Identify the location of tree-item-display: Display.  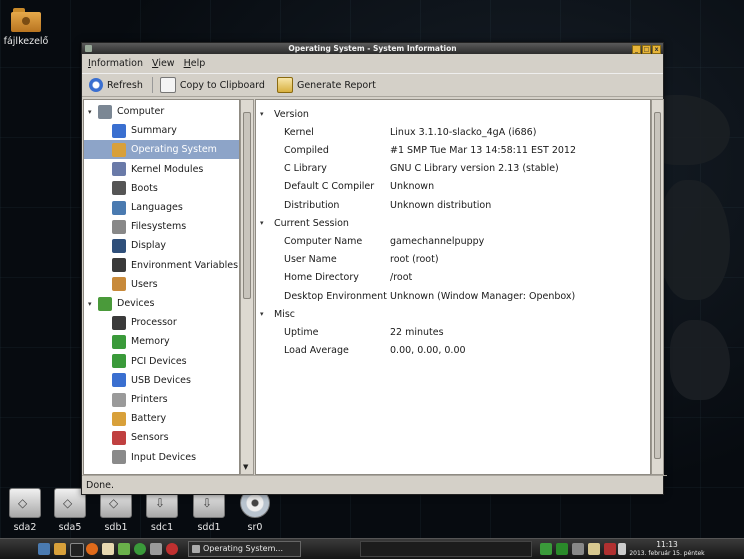
(161, 245).